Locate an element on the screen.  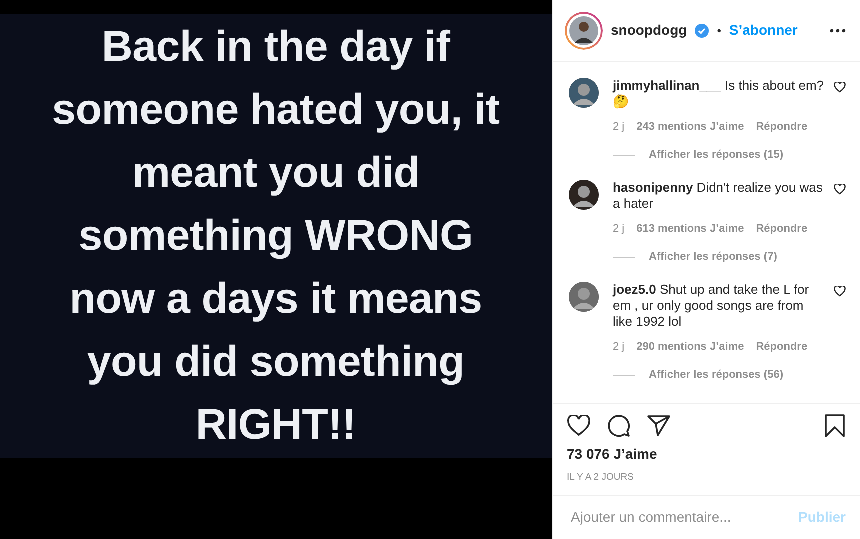
post-date: IL Y A 2 JOURS is located at coordinates (601, 477).